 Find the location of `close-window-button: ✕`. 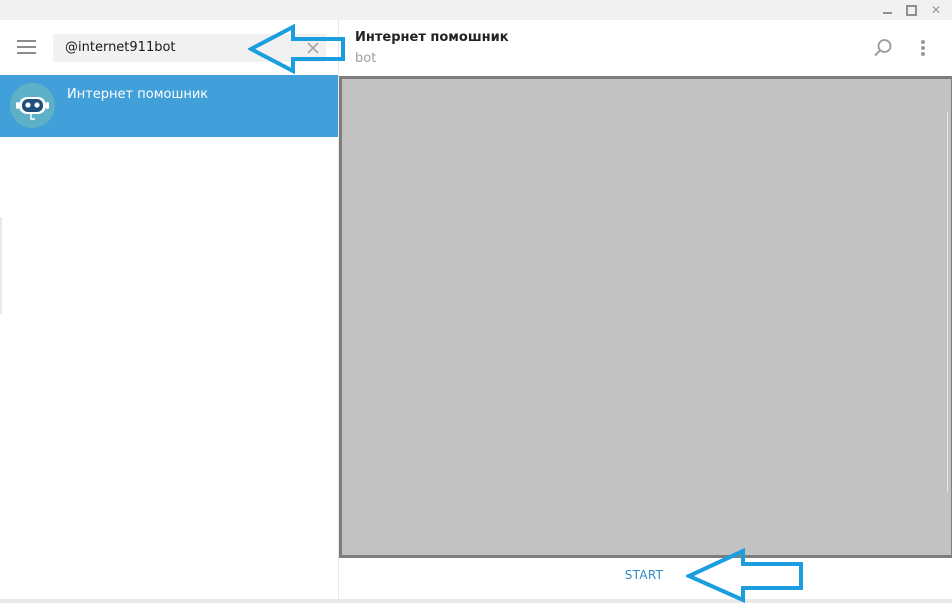

close-window-button: ✕ is located at coordinates (936, 10).